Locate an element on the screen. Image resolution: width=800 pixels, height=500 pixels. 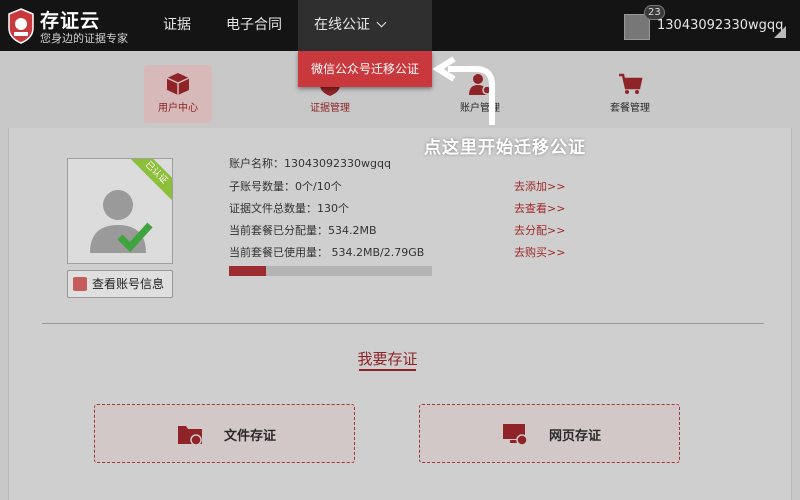
user-silhouette-icon is located at coordinates (121, 221).